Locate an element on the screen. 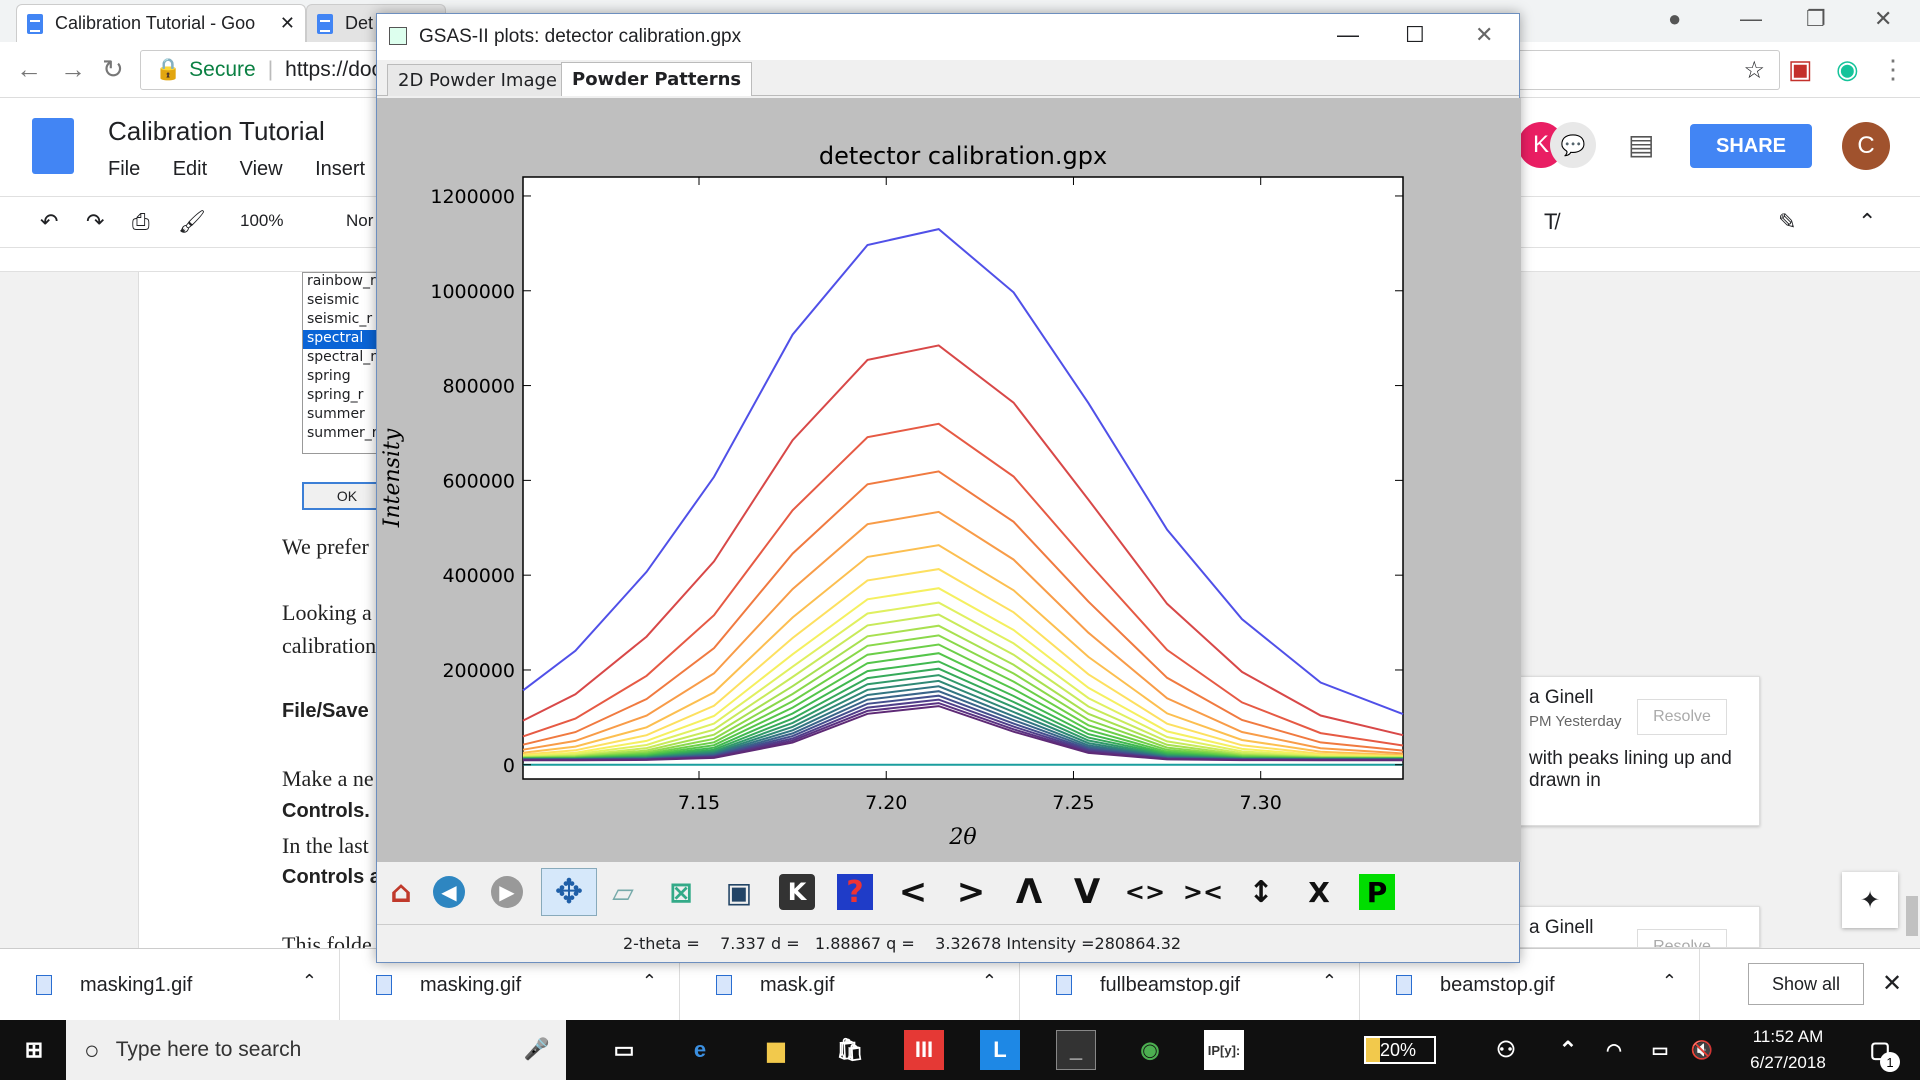 Image resolution: width=1920 pixels, height=1080 pixels. tab-powder-patterns: Powder Patterns is located at coordinates (657, 79).